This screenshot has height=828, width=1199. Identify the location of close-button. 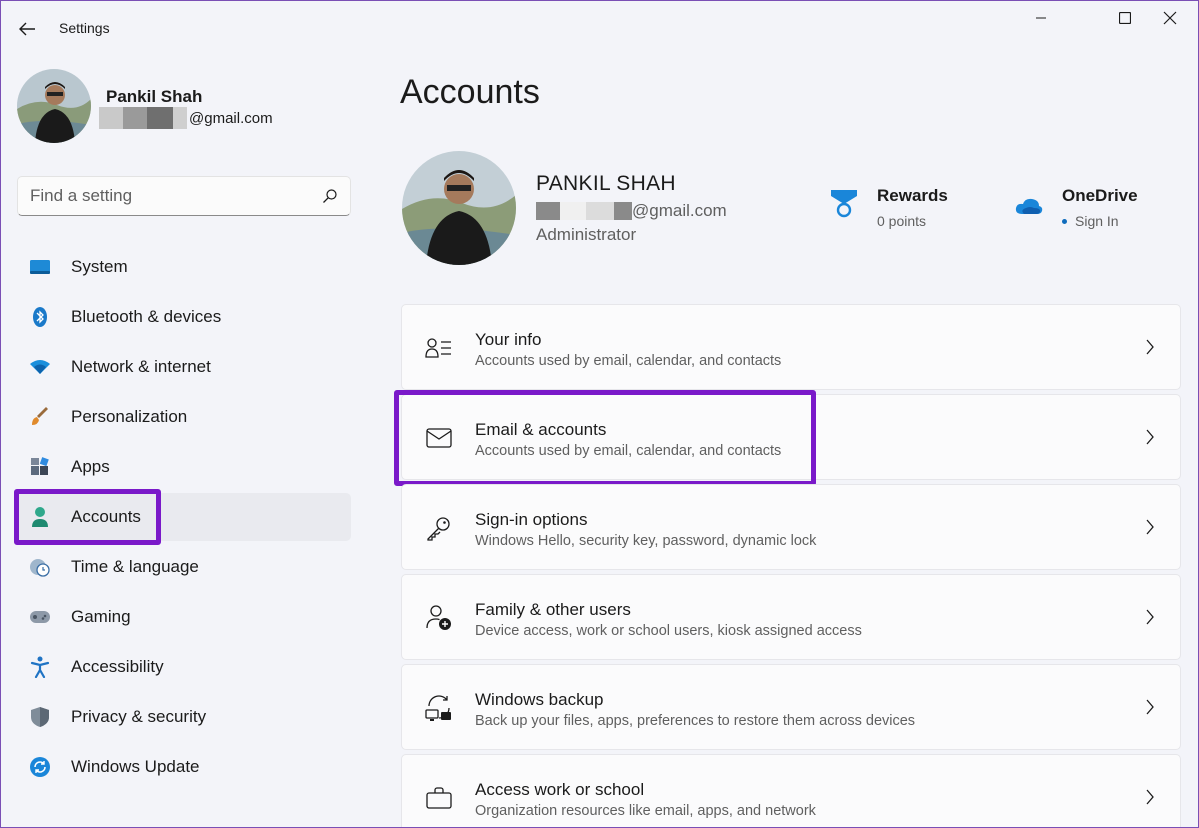
(1169, 18).